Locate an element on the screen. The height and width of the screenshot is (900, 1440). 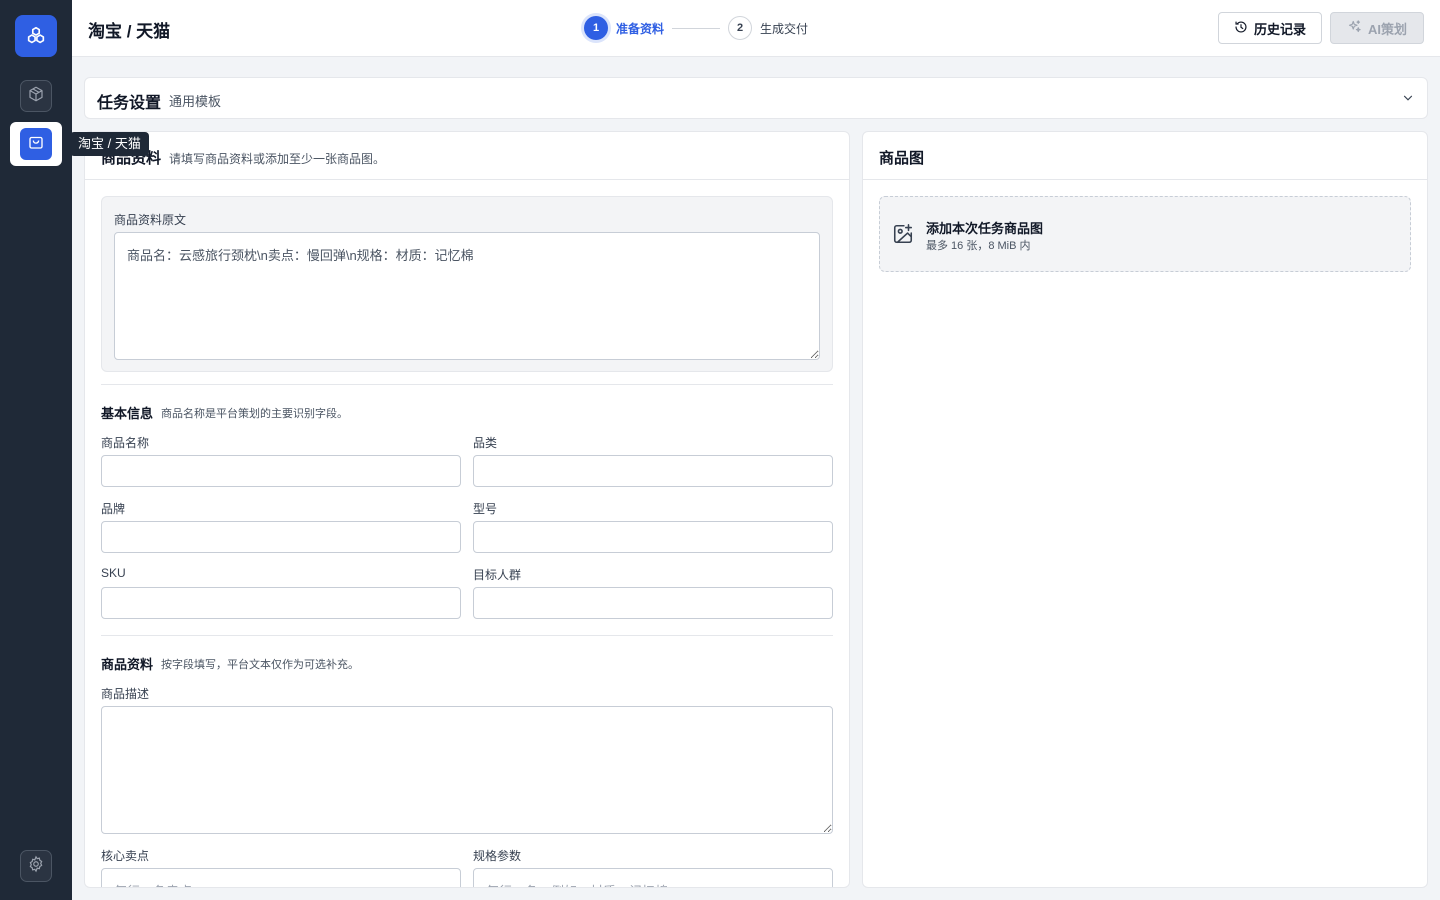
product-detail-title: 商品资料 is located at coordinates (127, 664).